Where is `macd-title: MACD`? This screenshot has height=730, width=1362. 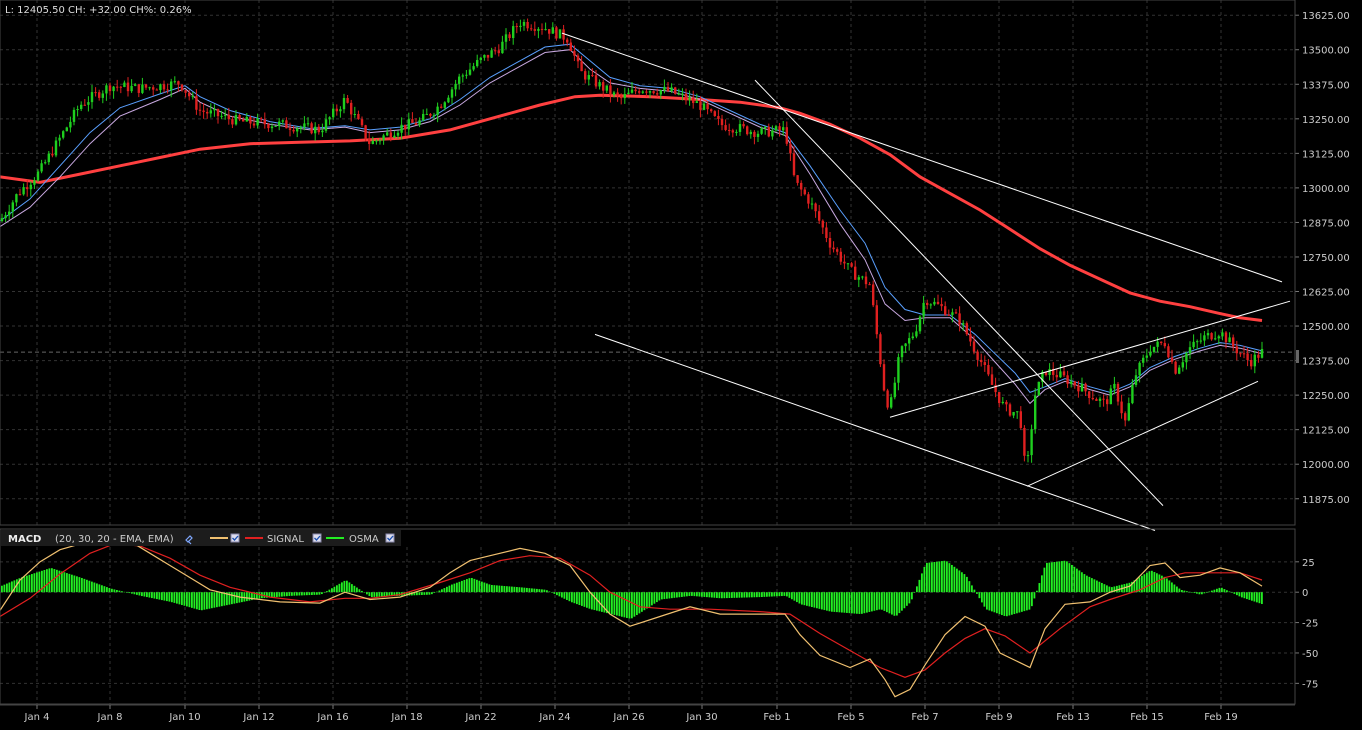 macd-title: MACD is located at coordinates (24, 539).